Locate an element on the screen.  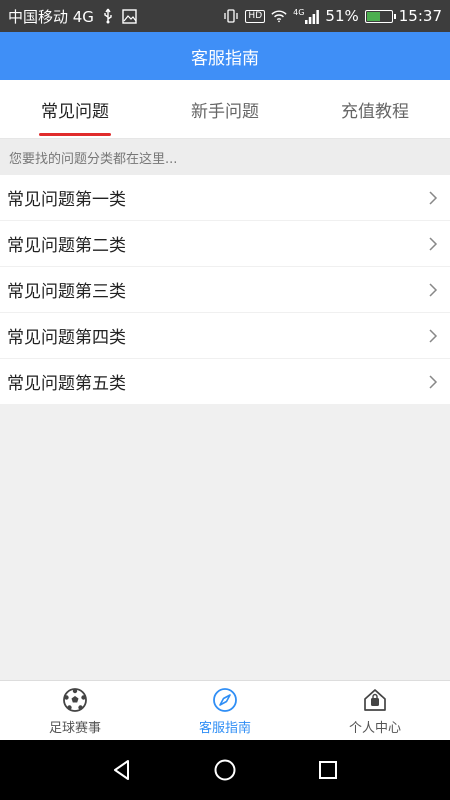
tab-bar: 常见问题 新手问题 充值教程 is located at coordinates (225, 109).